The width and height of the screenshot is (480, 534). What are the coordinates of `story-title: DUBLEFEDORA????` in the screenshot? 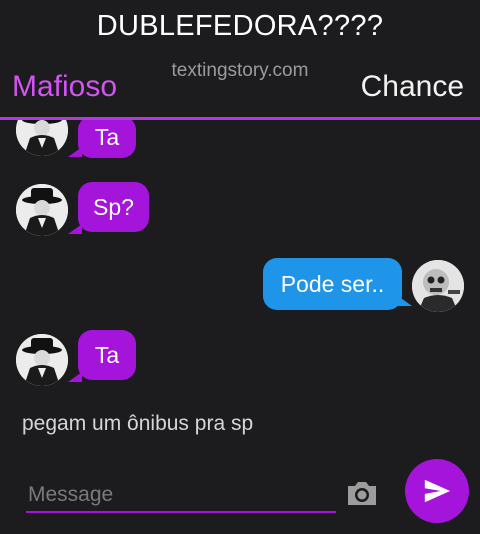 It's located at (240, 26).